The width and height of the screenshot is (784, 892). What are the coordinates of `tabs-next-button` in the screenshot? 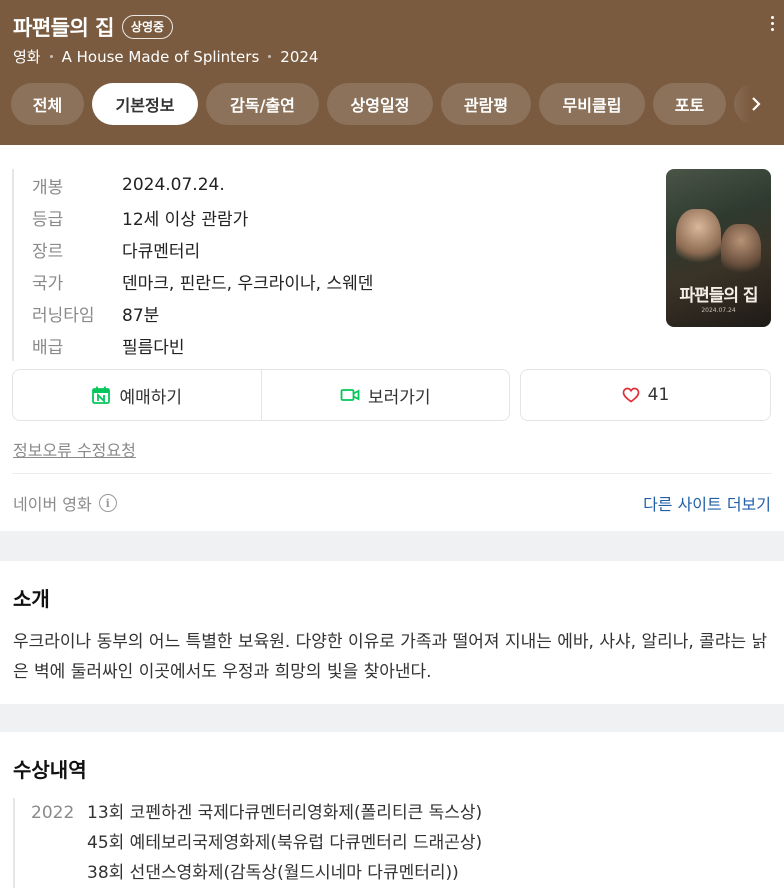 It's located at (756, 104).